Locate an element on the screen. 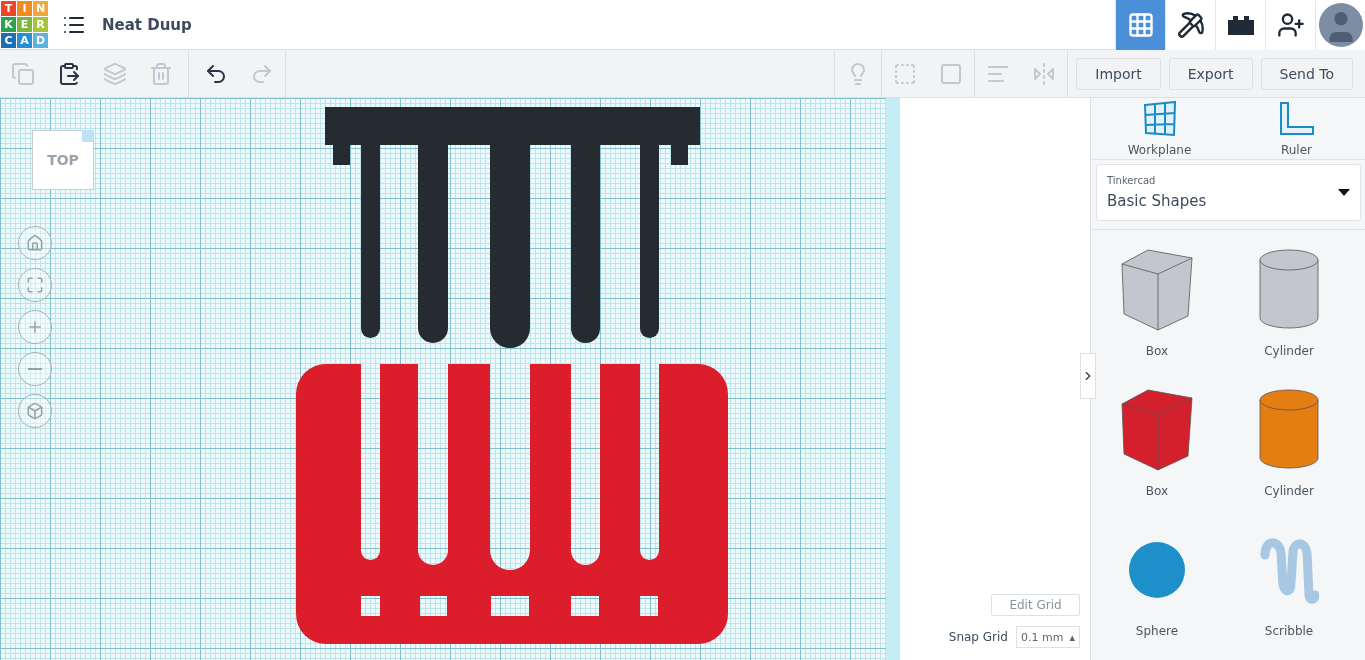 The image size is (1365, 660). perspective-button is located at coordinates (35, 411).